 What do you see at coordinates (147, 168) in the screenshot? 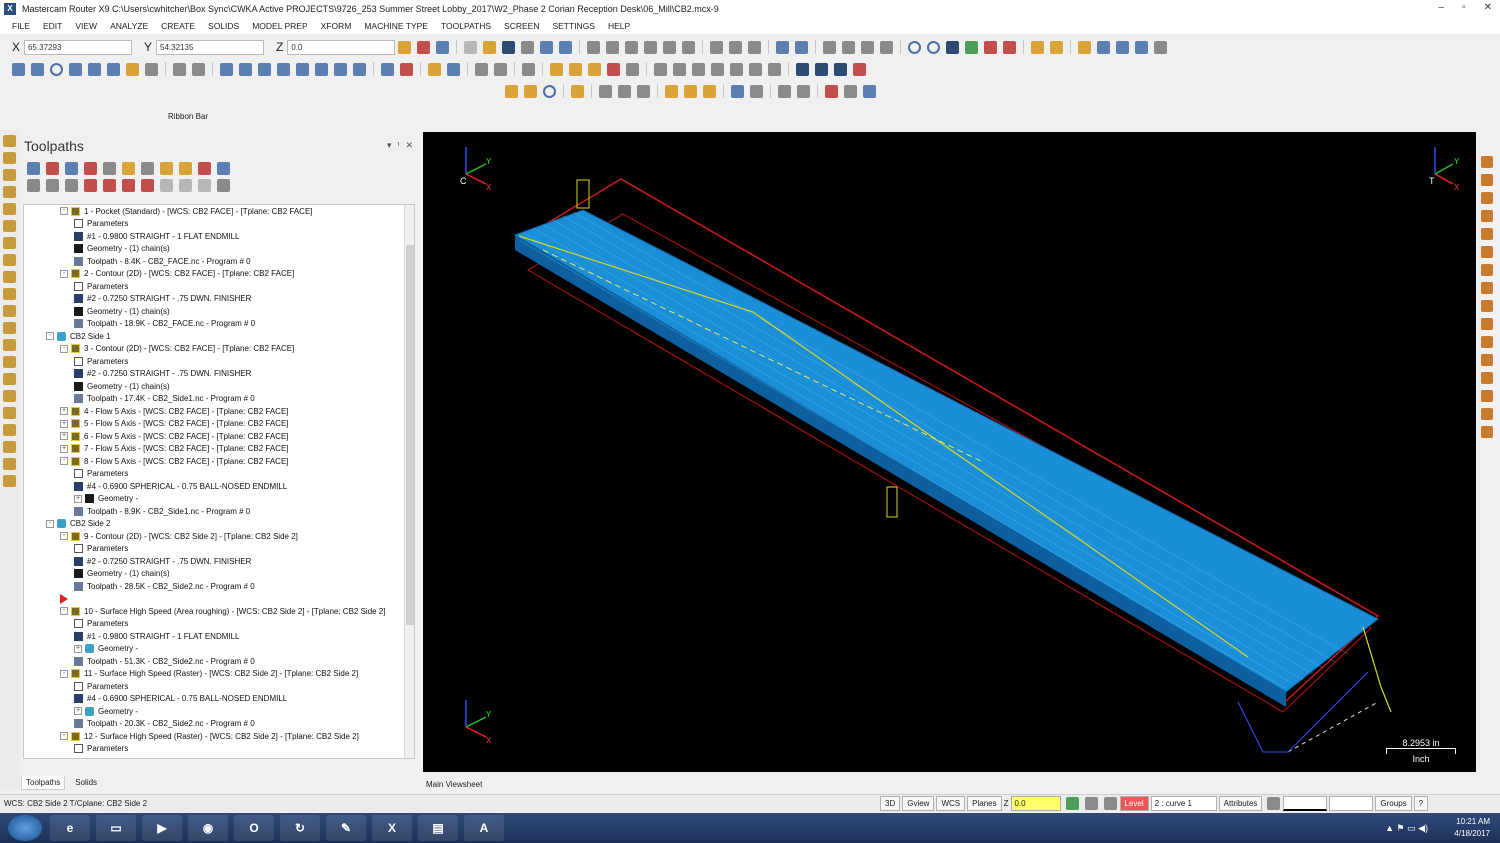
I see `verify-ops-icon` at bounding box center [147, 168].